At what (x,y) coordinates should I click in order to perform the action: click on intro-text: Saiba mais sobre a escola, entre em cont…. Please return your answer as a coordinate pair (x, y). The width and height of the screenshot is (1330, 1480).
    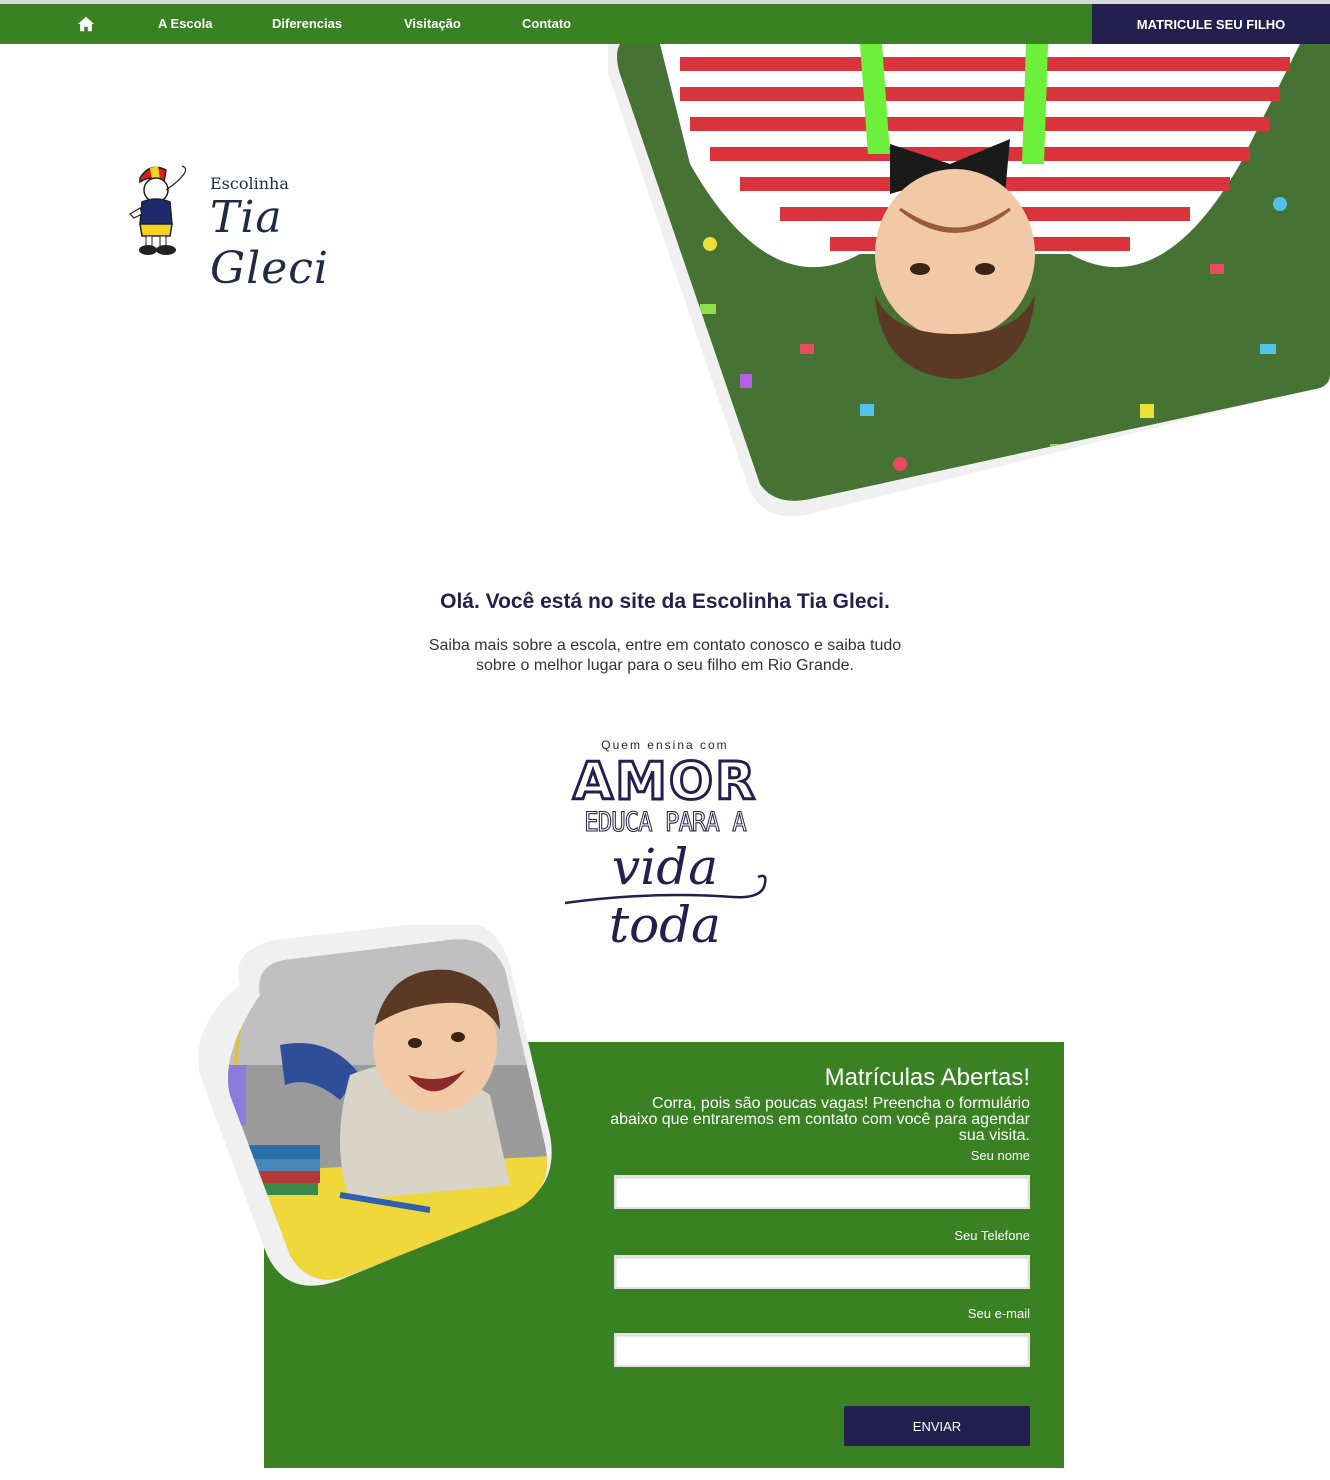
    Looking at the image, I should click on (665, 655).